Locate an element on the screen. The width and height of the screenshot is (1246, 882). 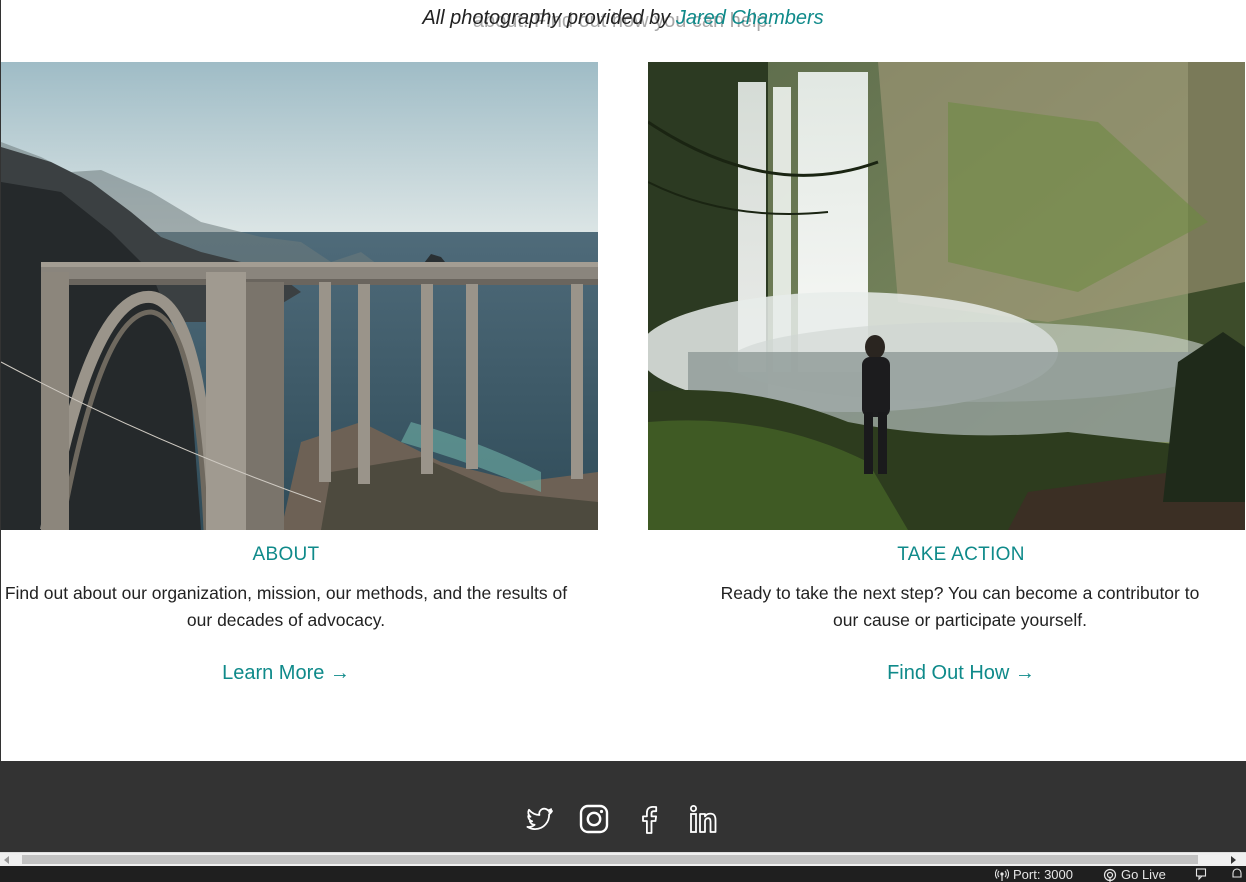
find-out-how-link: Find Out How → is located at coordinates (961, 673).